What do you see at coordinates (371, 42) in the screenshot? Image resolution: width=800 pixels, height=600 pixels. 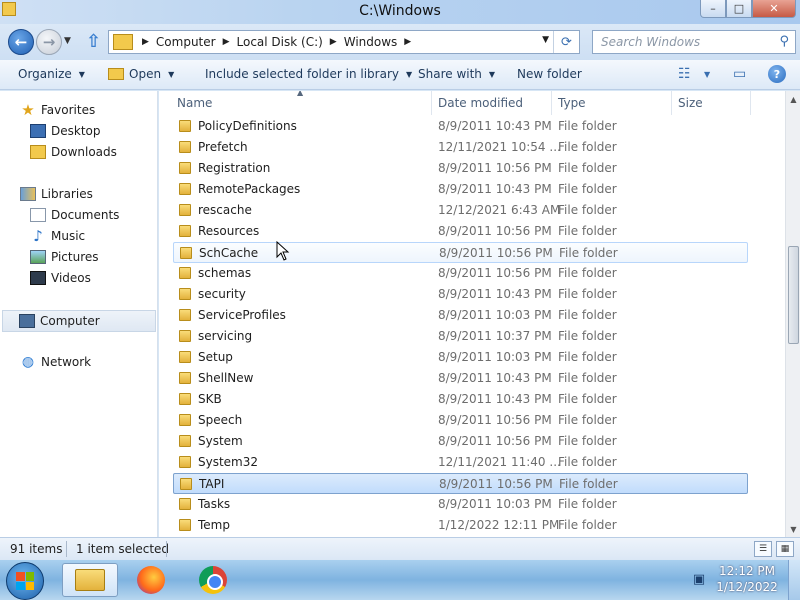 I see `breadcrumb-windows: Windows` at bounding box center [371, 42].